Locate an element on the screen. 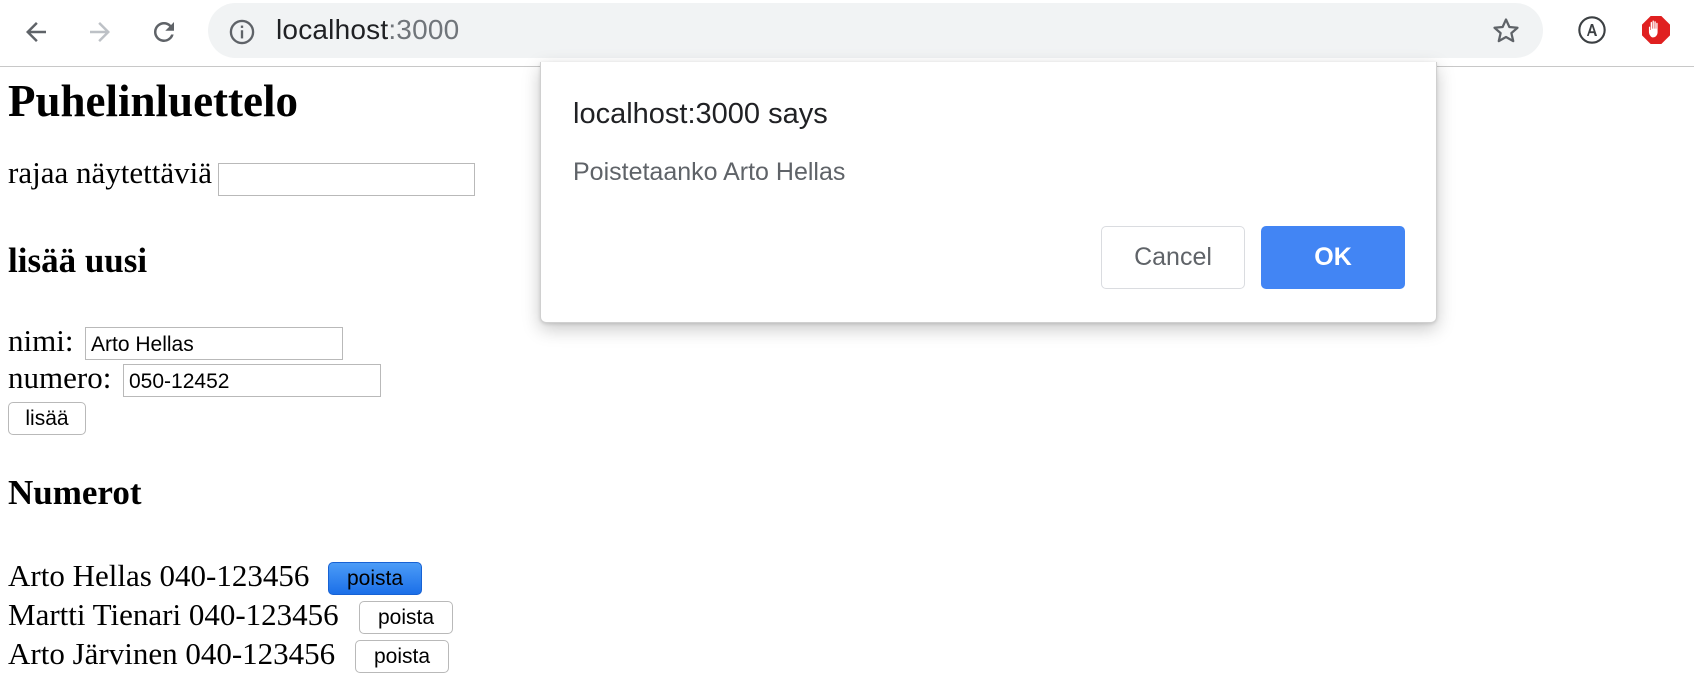  browser-toolbar: localhost:3000 is located at coordinates (847, 33).